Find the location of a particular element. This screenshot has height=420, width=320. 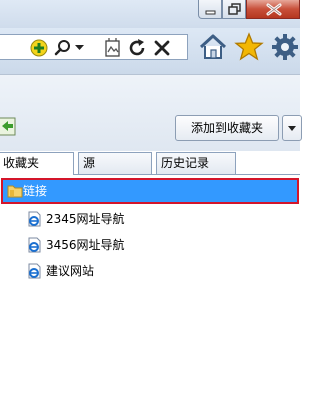

tree-item-label: 2345网址导航 is located at coordinates (85, 219).